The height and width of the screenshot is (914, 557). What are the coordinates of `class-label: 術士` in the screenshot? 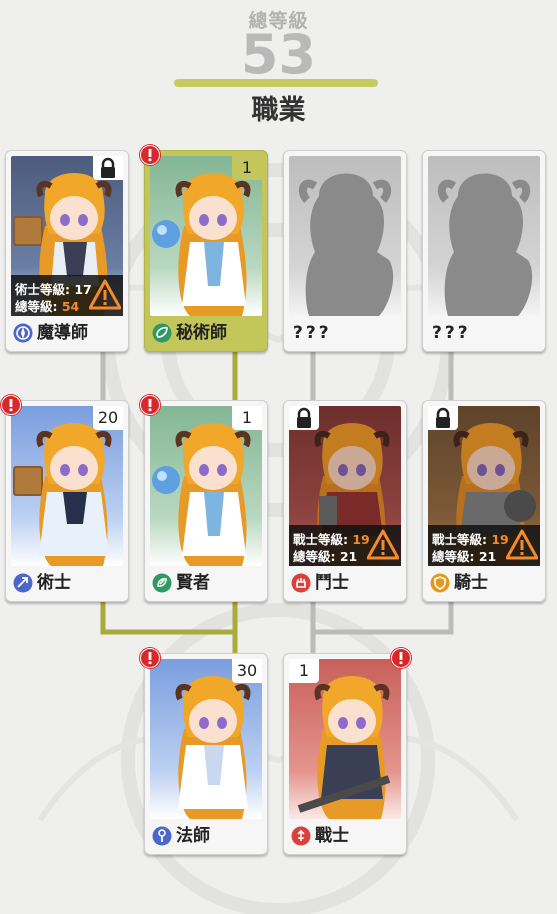 It's located at (67, 583).